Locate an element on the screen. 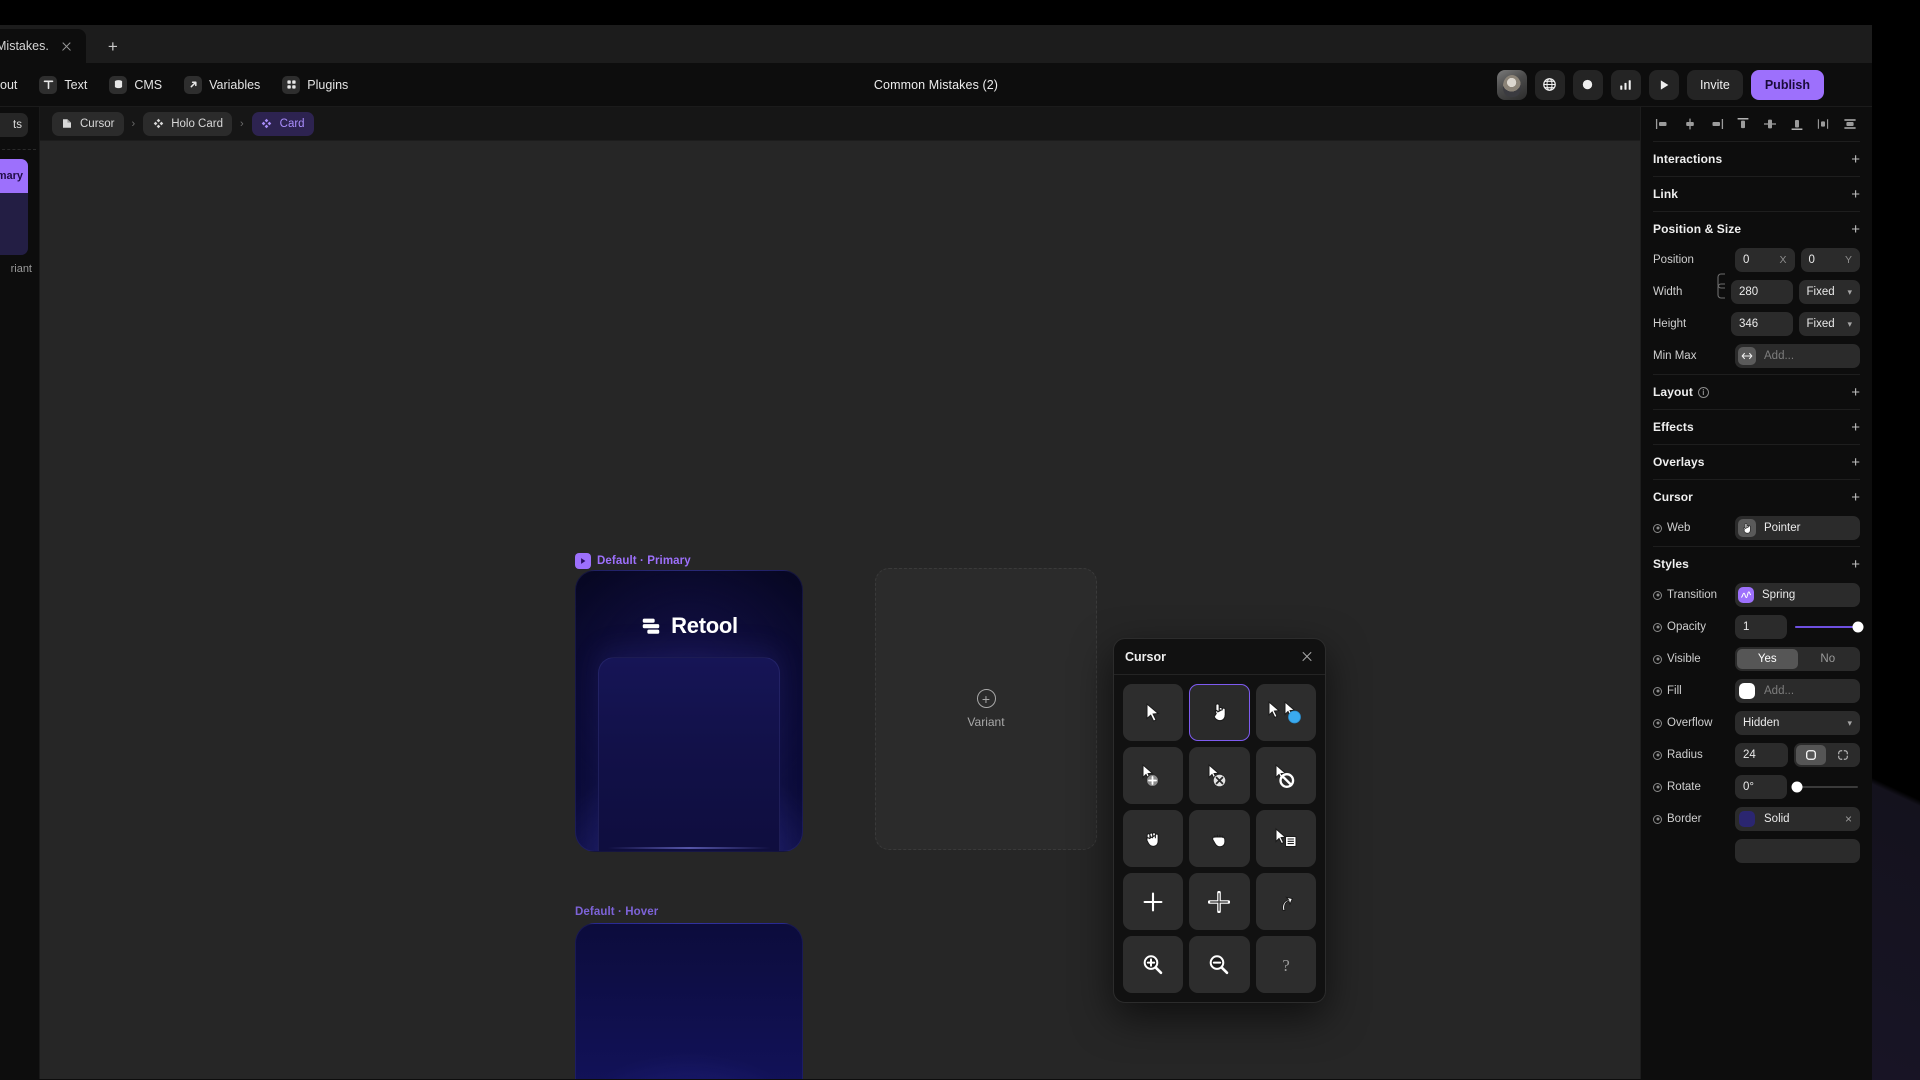  breadcrumb-item-card: Card is located at coordinates (282, 123).